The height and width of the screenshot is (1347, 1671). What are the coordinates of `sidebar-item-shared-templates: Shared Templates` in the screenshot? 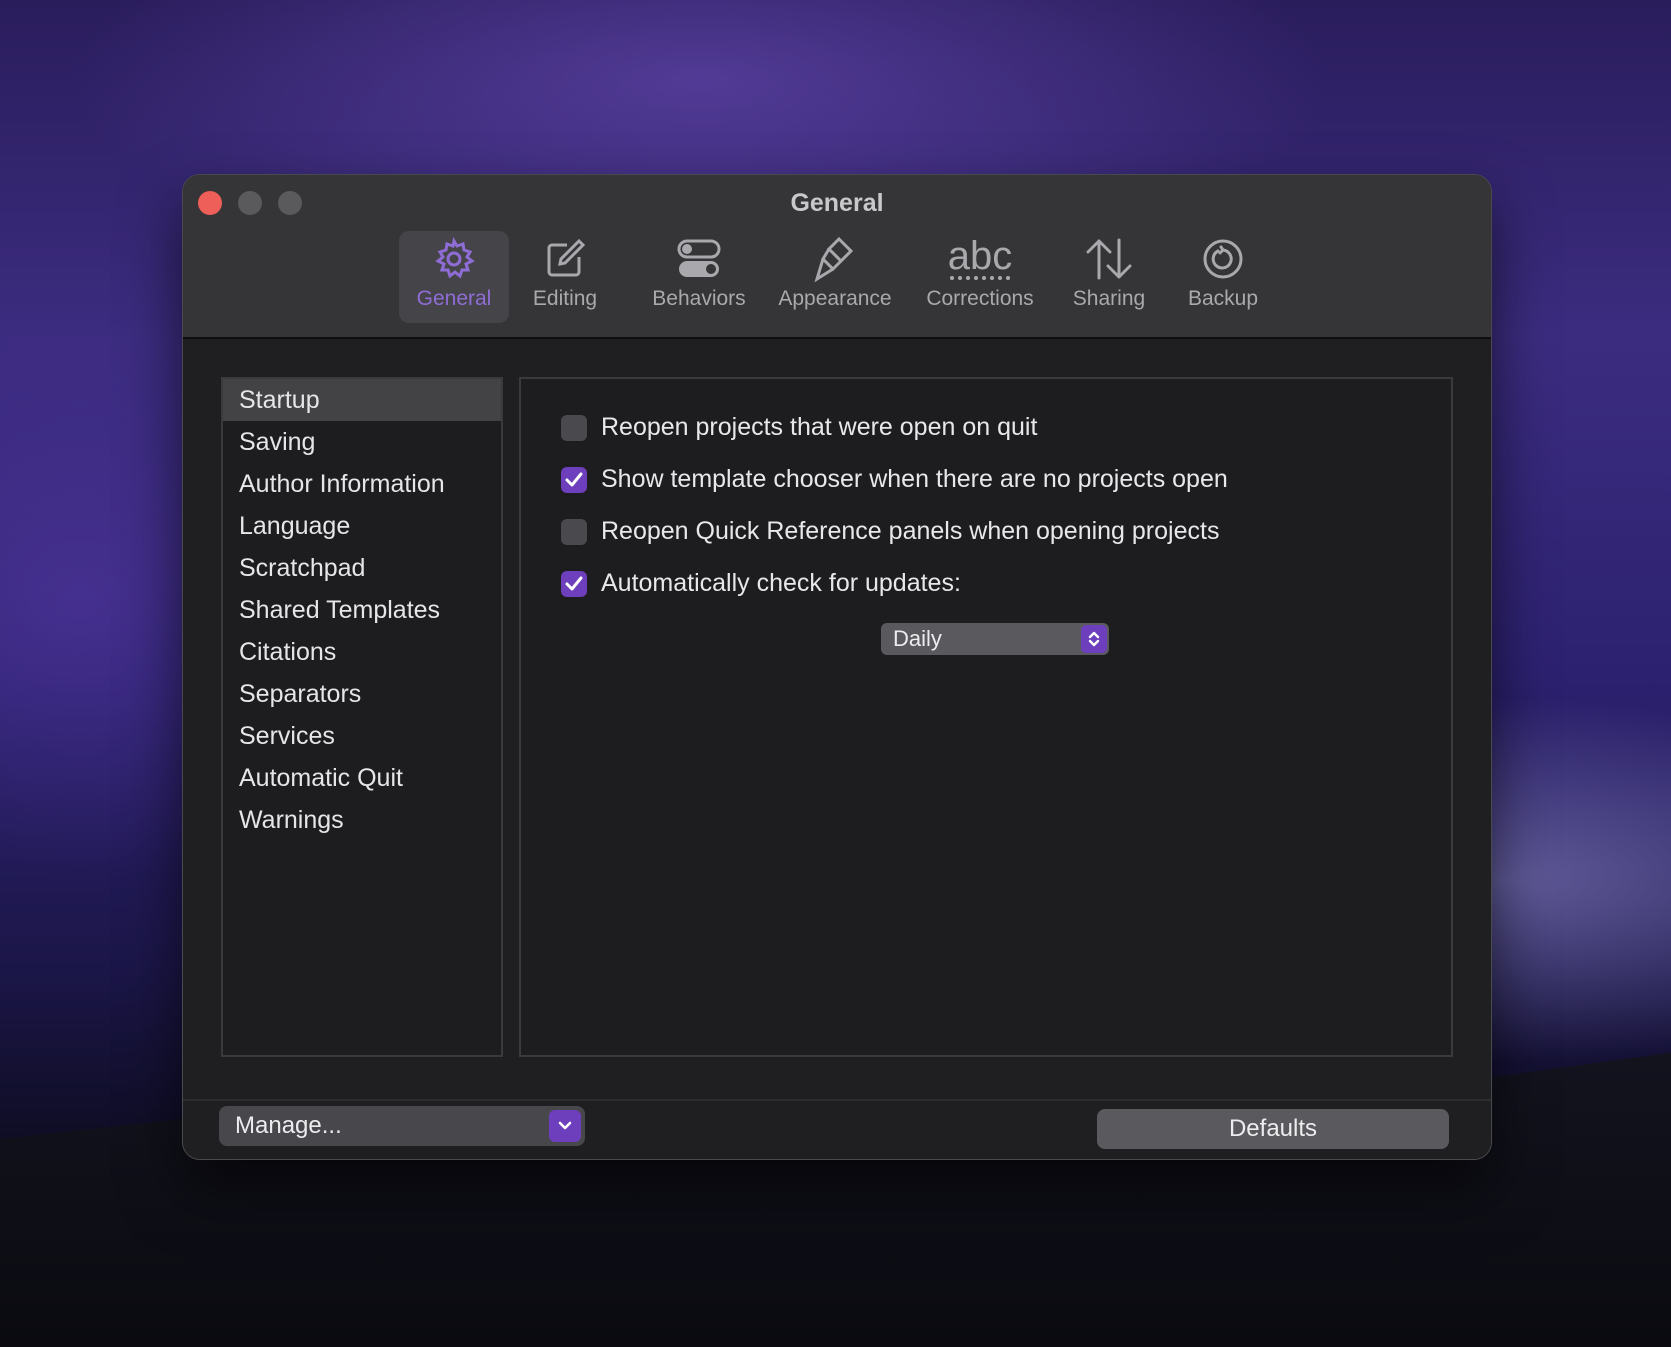 It's located at (362, 610).